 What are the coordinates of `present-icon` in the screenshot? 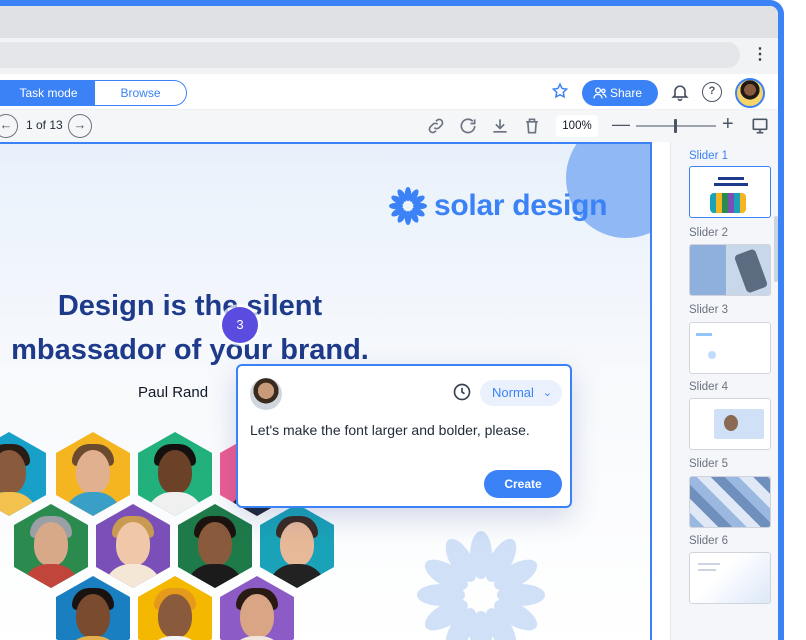 It's located at (760, 126).